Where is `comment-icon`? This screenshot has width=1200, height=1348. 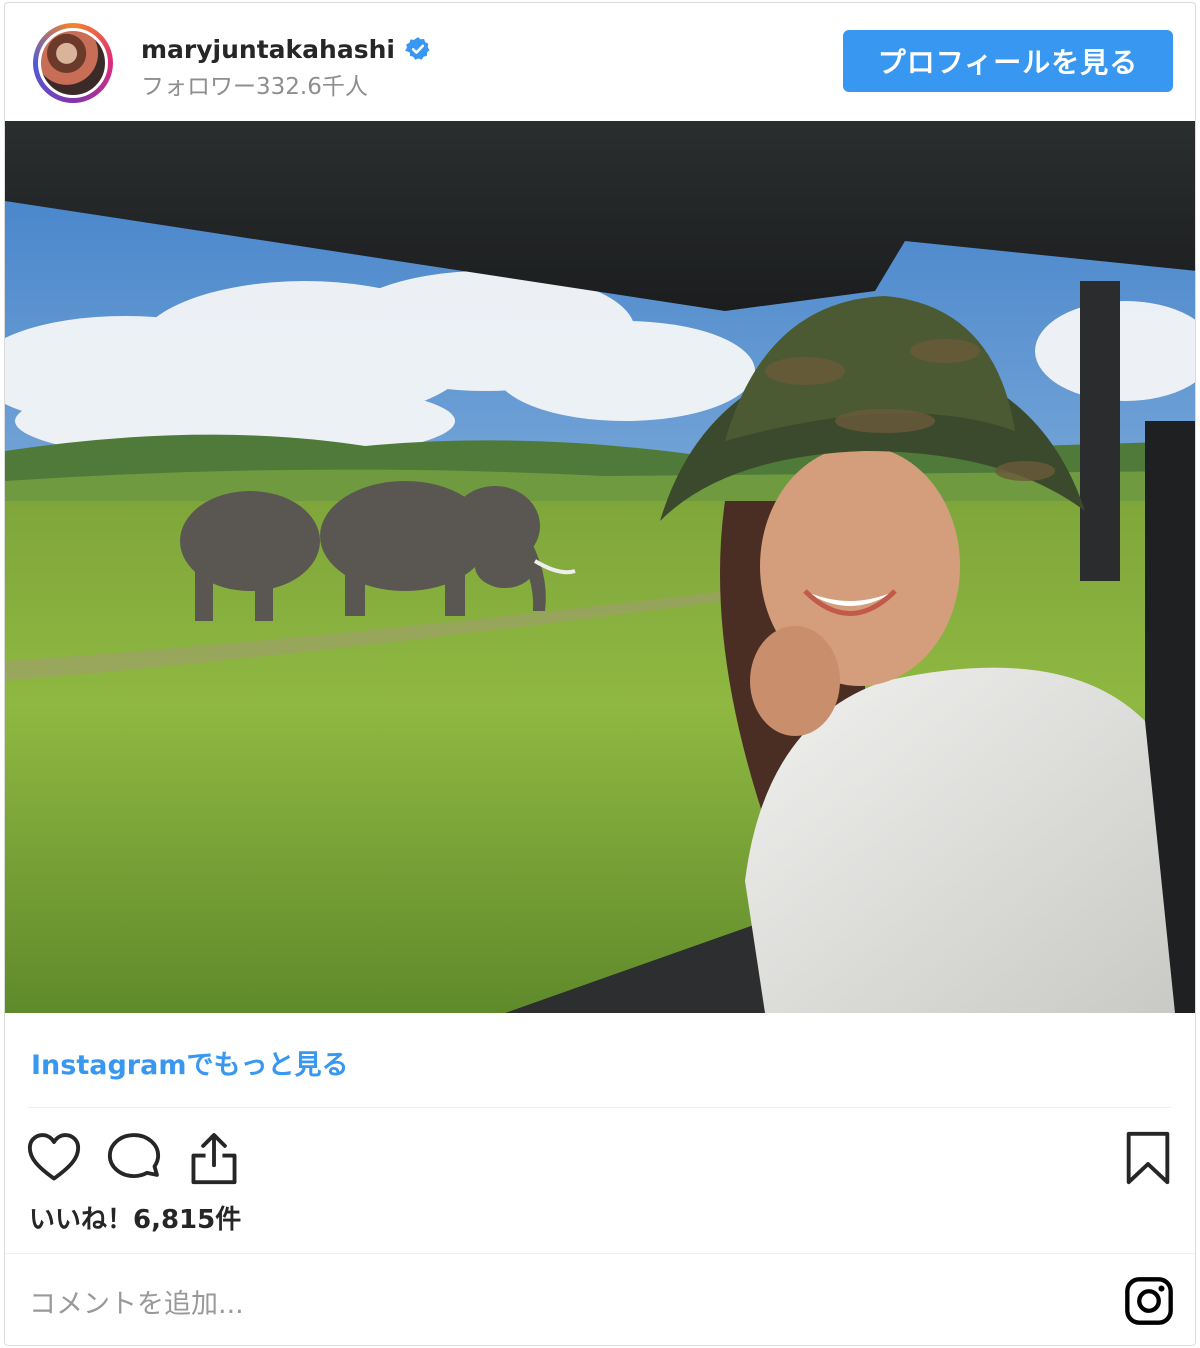
comment-icon is located at coordinates (134, 1158).